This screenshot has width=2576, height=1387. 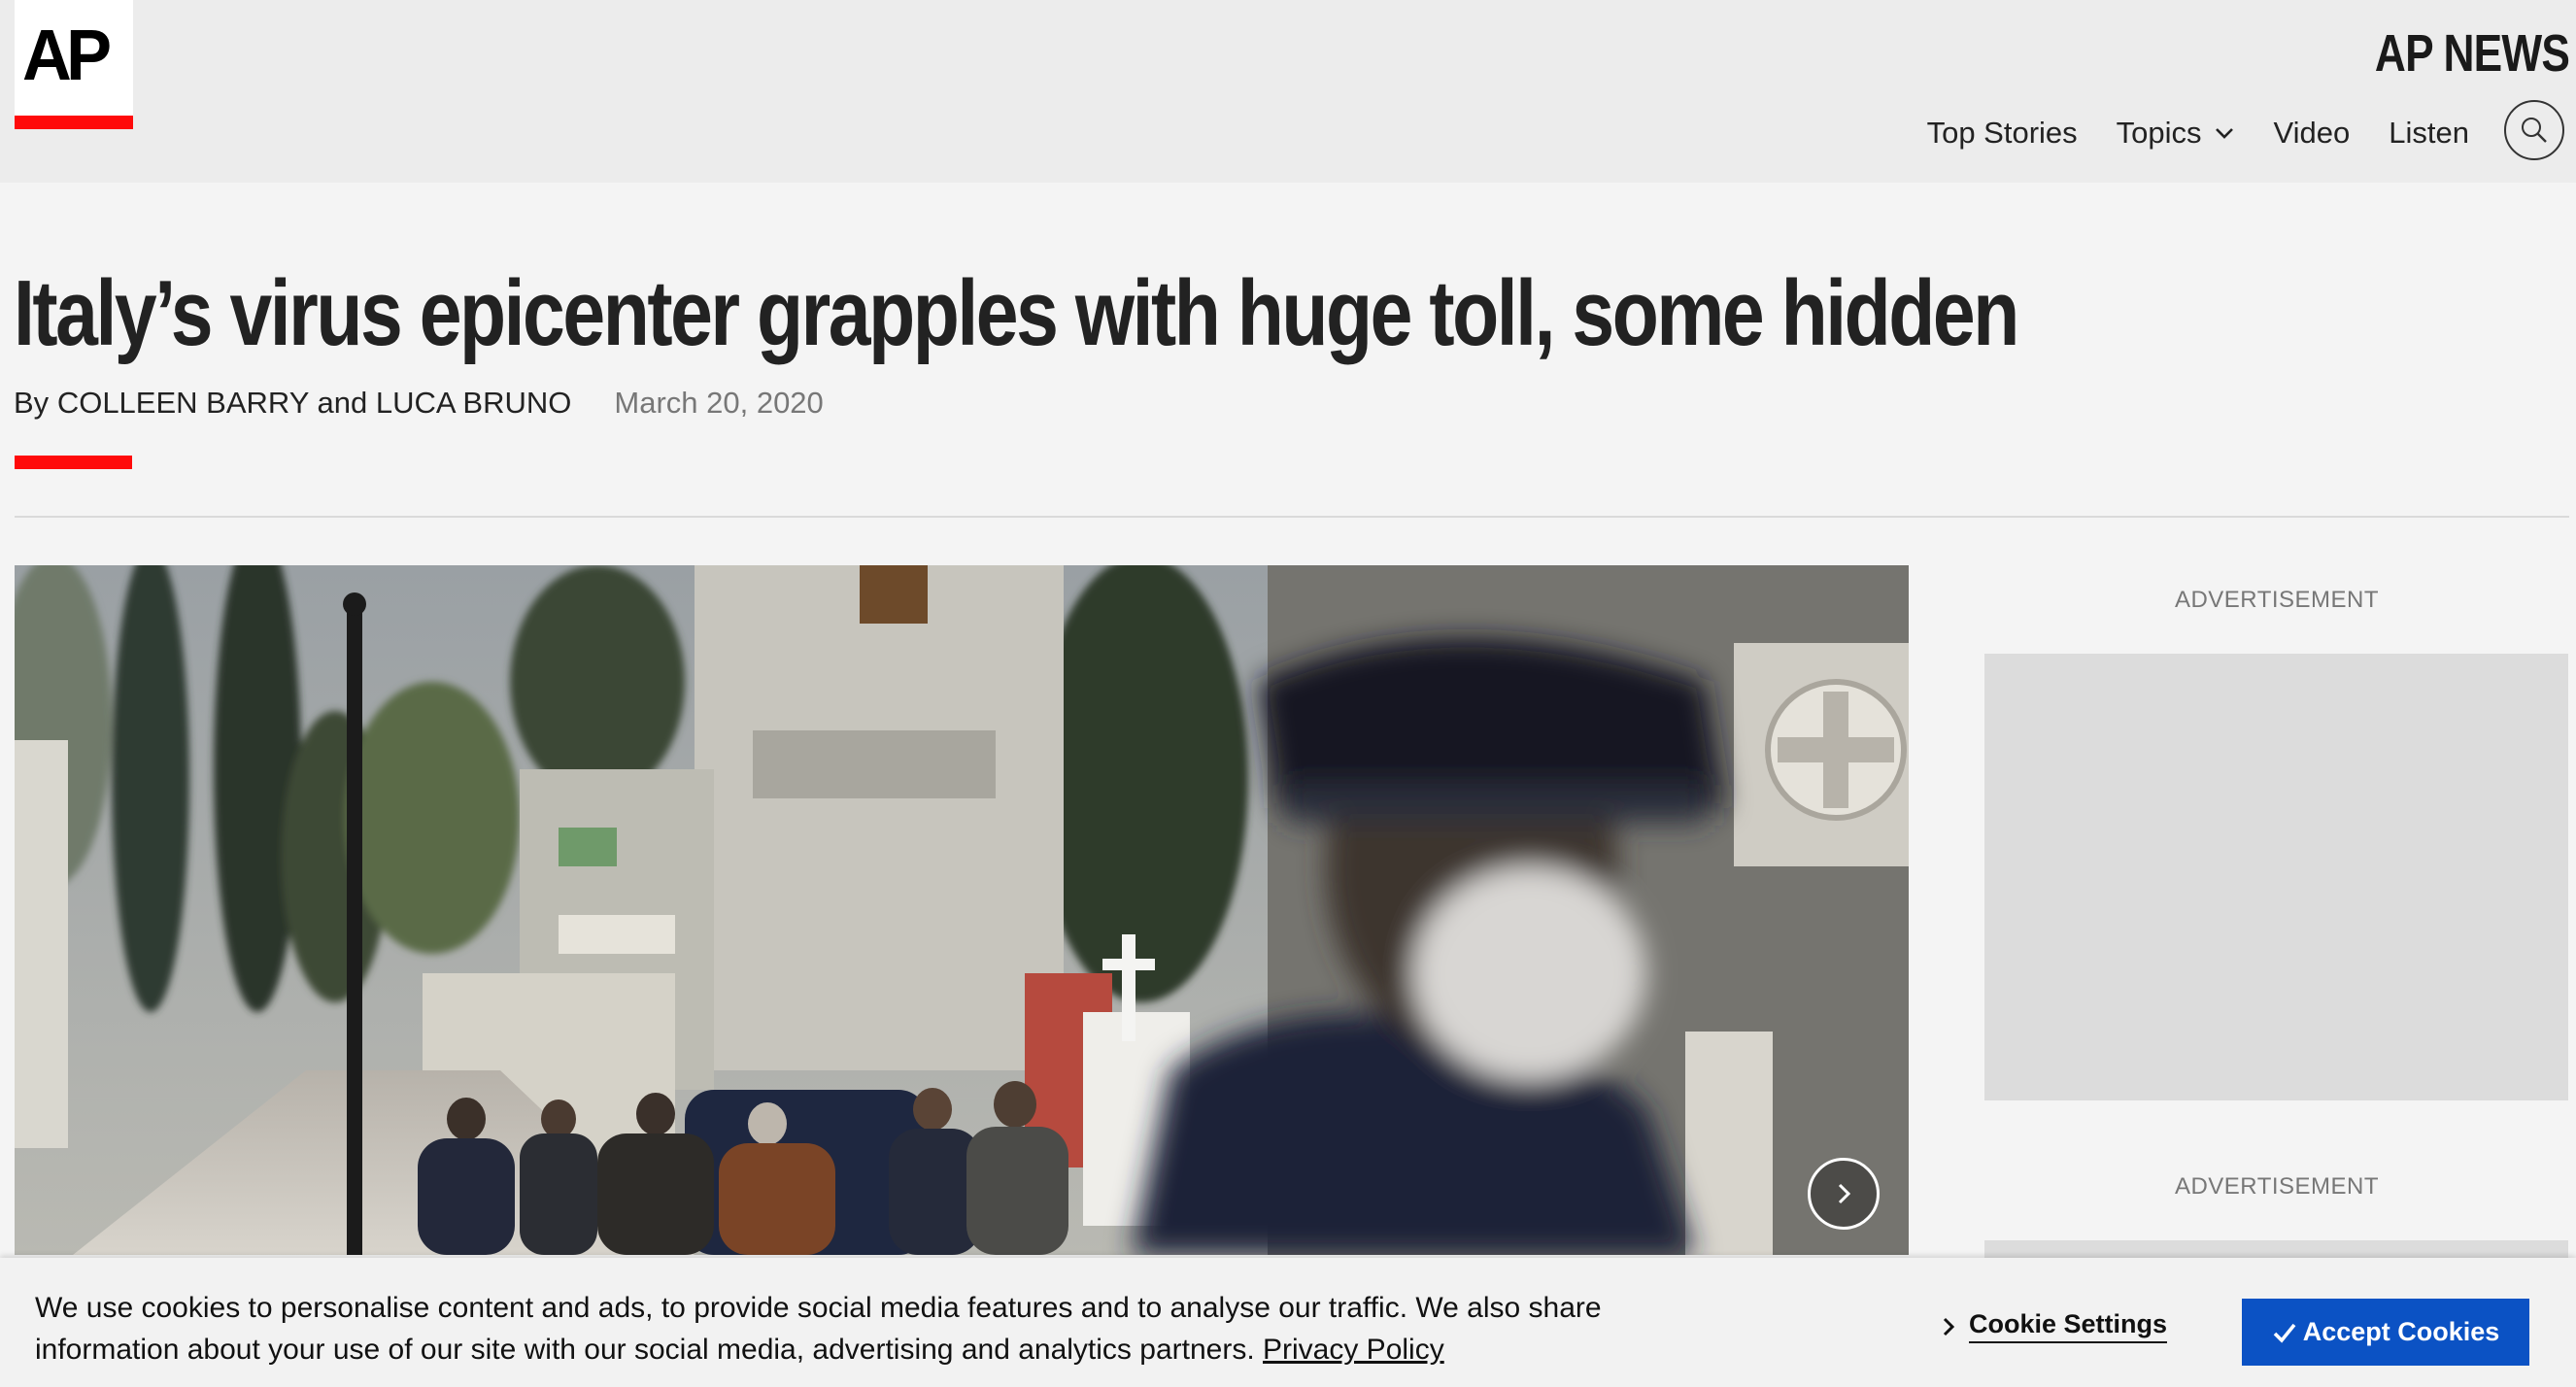 I want to click on article-date: March 20, 2020, so click(x=719, y=403).